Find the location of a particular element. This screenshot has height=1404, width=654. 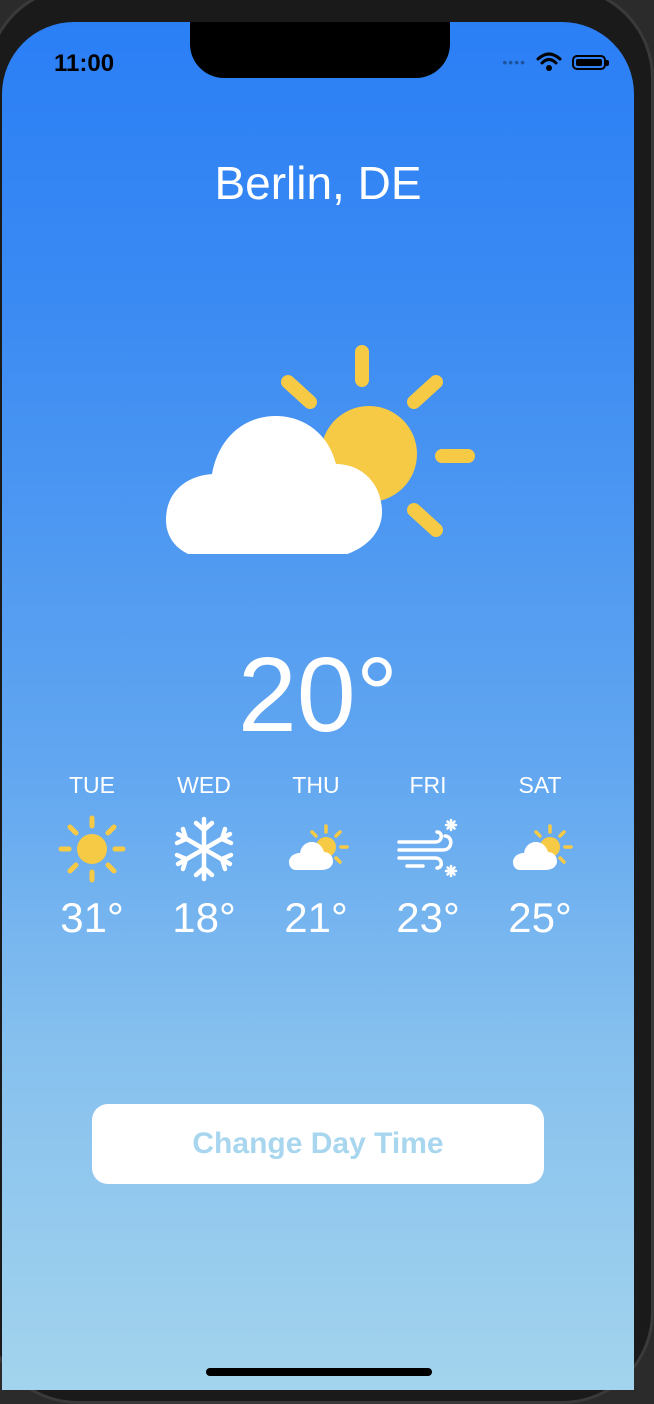

forecast-row: TUE 31° WED 18° THU 21° FRI 23° SAT 25° is located at coordinates (316, 856).